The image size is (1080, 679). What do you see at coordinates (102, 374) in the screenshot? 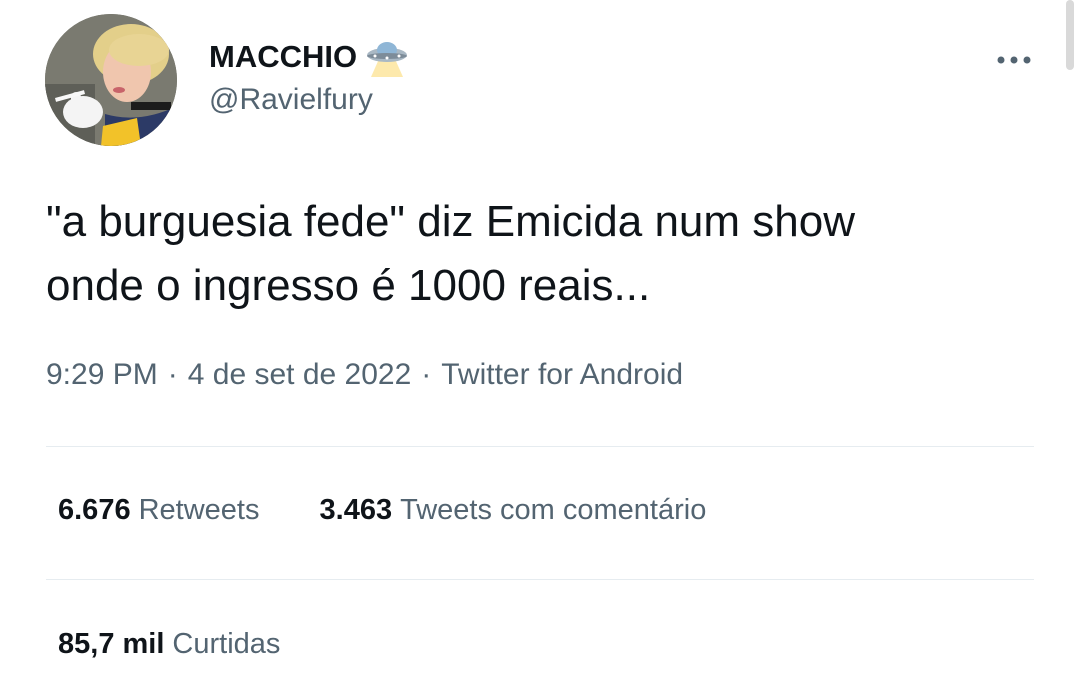
I see `tweet-time: 9:29 PM` at bounding box center [102, 374].